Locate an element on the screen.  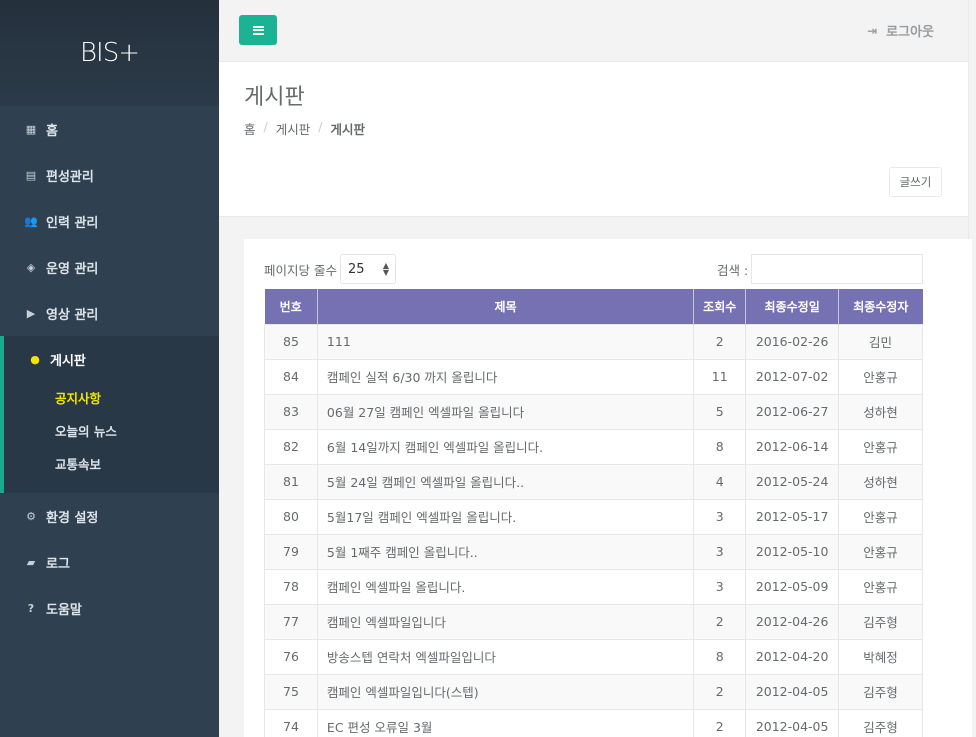
column-header-title: 제목 is located at coordinates (505, 306).